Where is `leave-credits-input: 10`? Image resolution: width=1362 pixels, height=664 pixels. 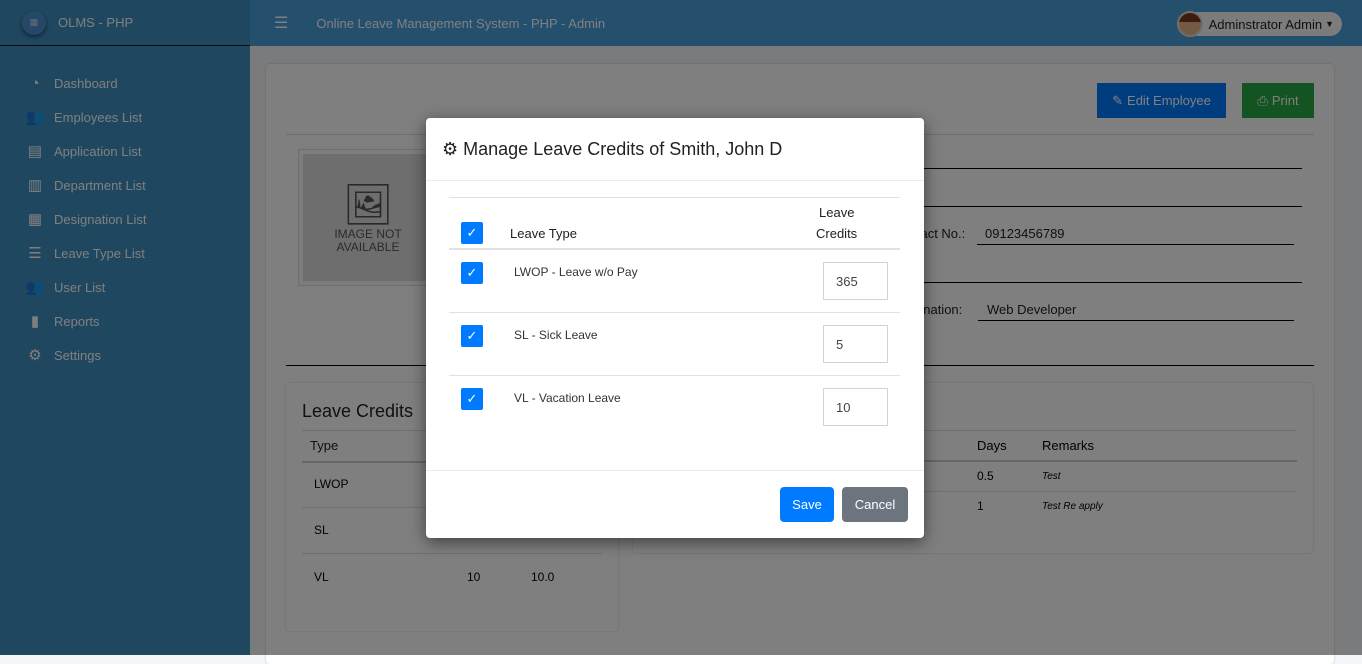 leave-credits-input: 10 is located at coordinates (855, 407).